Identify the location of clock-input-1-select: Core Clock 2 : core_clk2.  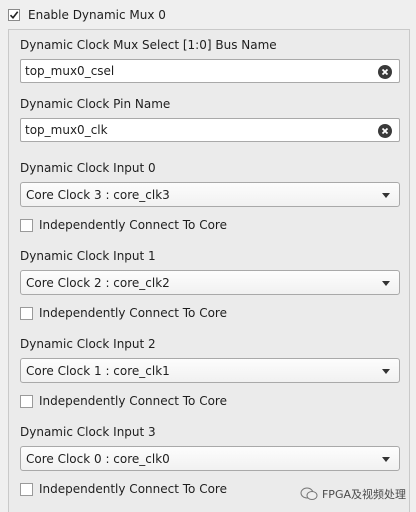
(210, 282).